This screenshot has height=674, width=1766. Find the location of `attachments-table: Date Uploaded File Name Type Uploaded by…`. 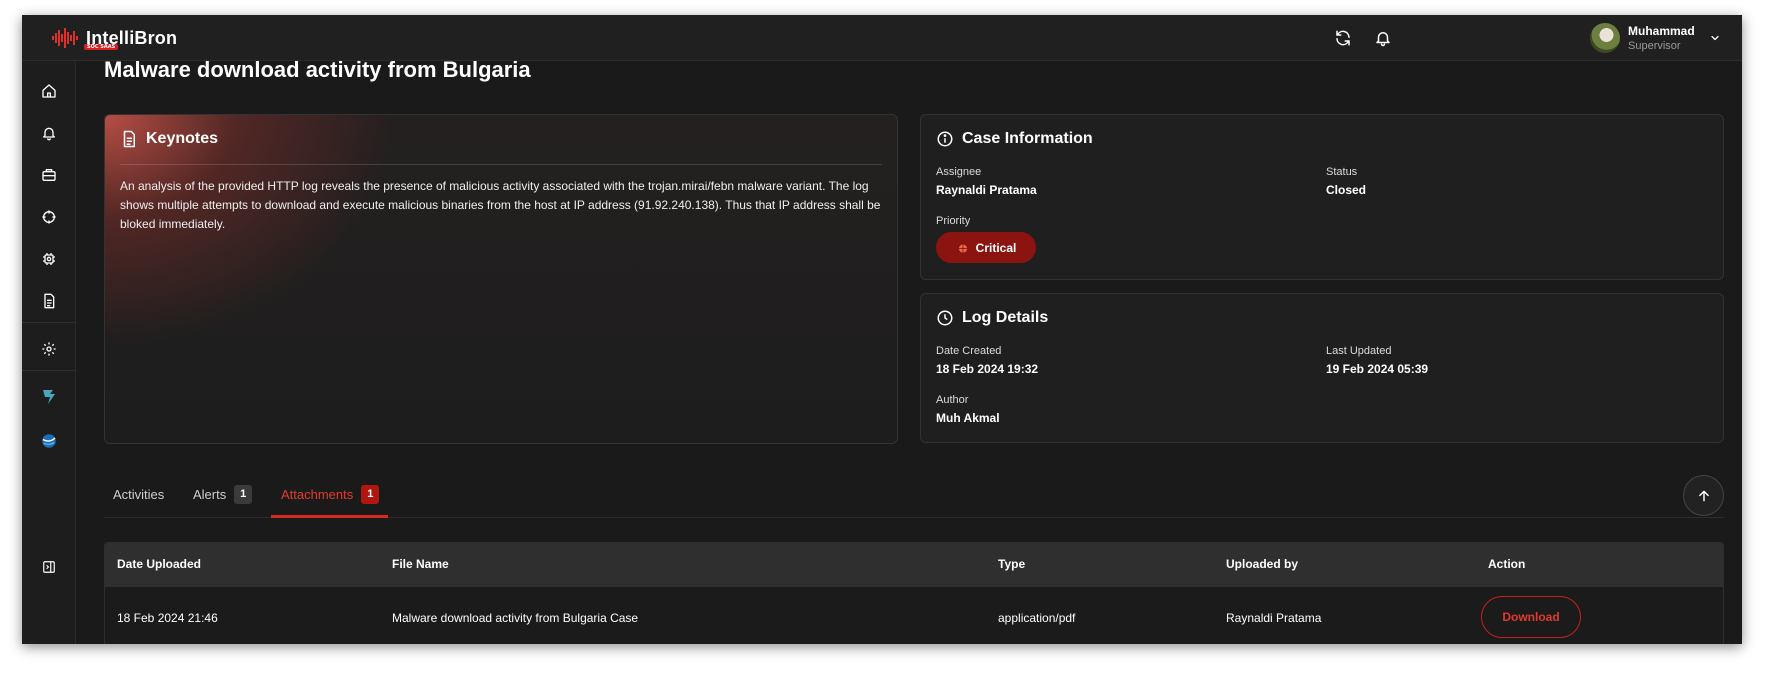

attachments-table: Date Uploaded File Name Type Uploaded by… is located at coordinates (914, 593).